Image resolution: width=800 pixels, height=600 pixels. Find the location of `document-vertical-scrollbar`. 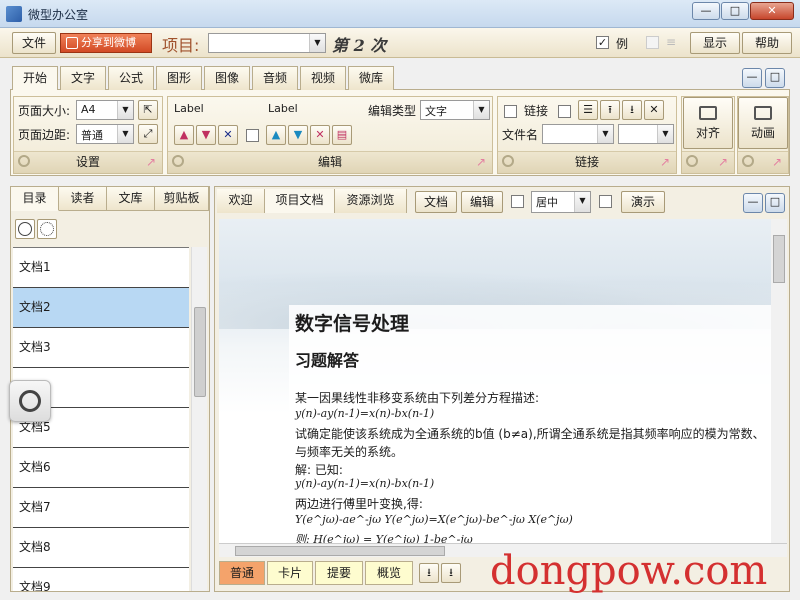

document-vertical-scrollbar is located at coordinates (779, 381).